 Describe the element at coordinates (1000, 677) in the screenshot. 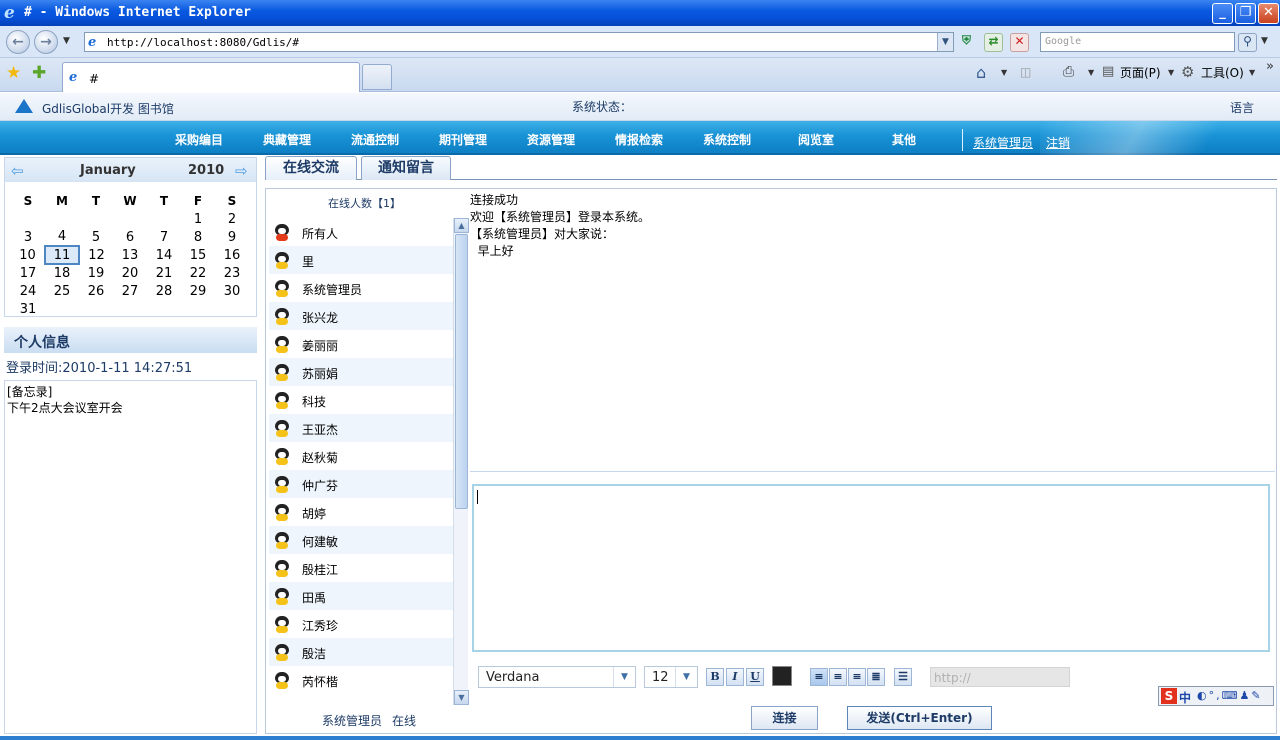

I see `link-input: http://` at that location.